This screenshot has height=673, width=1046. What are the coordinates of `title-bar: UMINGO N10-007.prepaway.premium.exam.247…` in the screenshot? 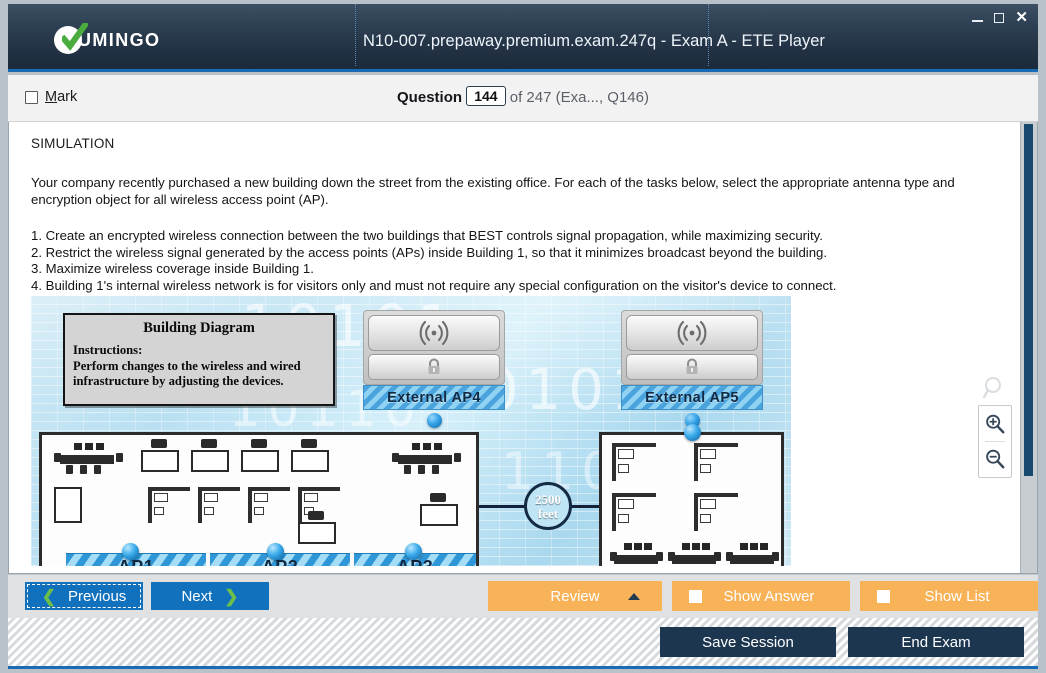 It's located at (523, 38).